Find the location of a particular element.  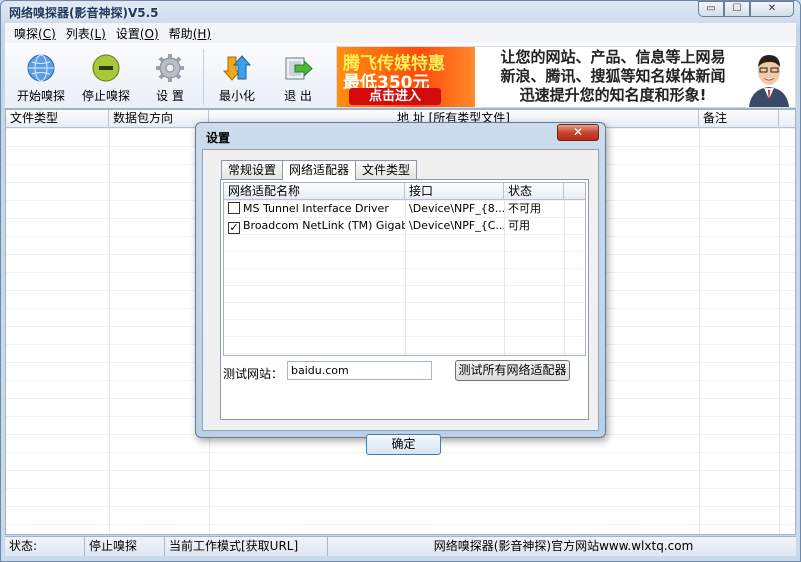

adapter-list-header: 网络适配名称 接口 状态 is located at coordinates (404, 191).